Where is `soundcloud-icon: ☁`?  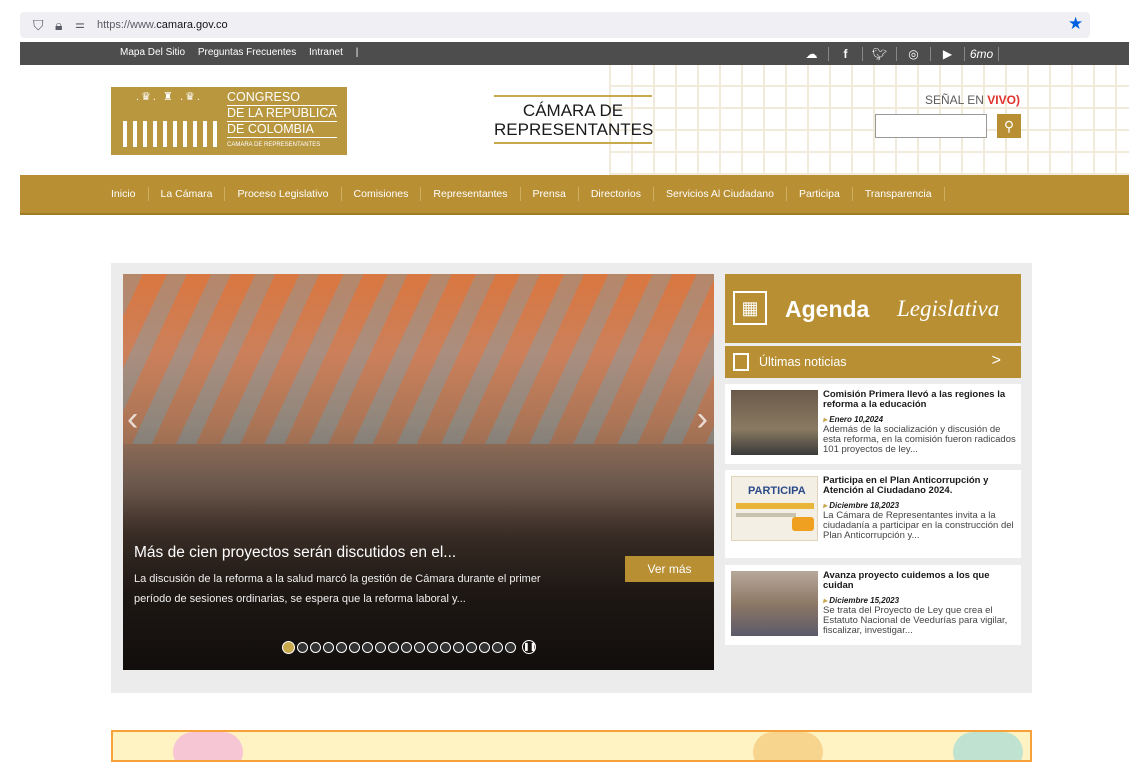 soundcloud-icon: ☁ is located at coordinates (812, 53).